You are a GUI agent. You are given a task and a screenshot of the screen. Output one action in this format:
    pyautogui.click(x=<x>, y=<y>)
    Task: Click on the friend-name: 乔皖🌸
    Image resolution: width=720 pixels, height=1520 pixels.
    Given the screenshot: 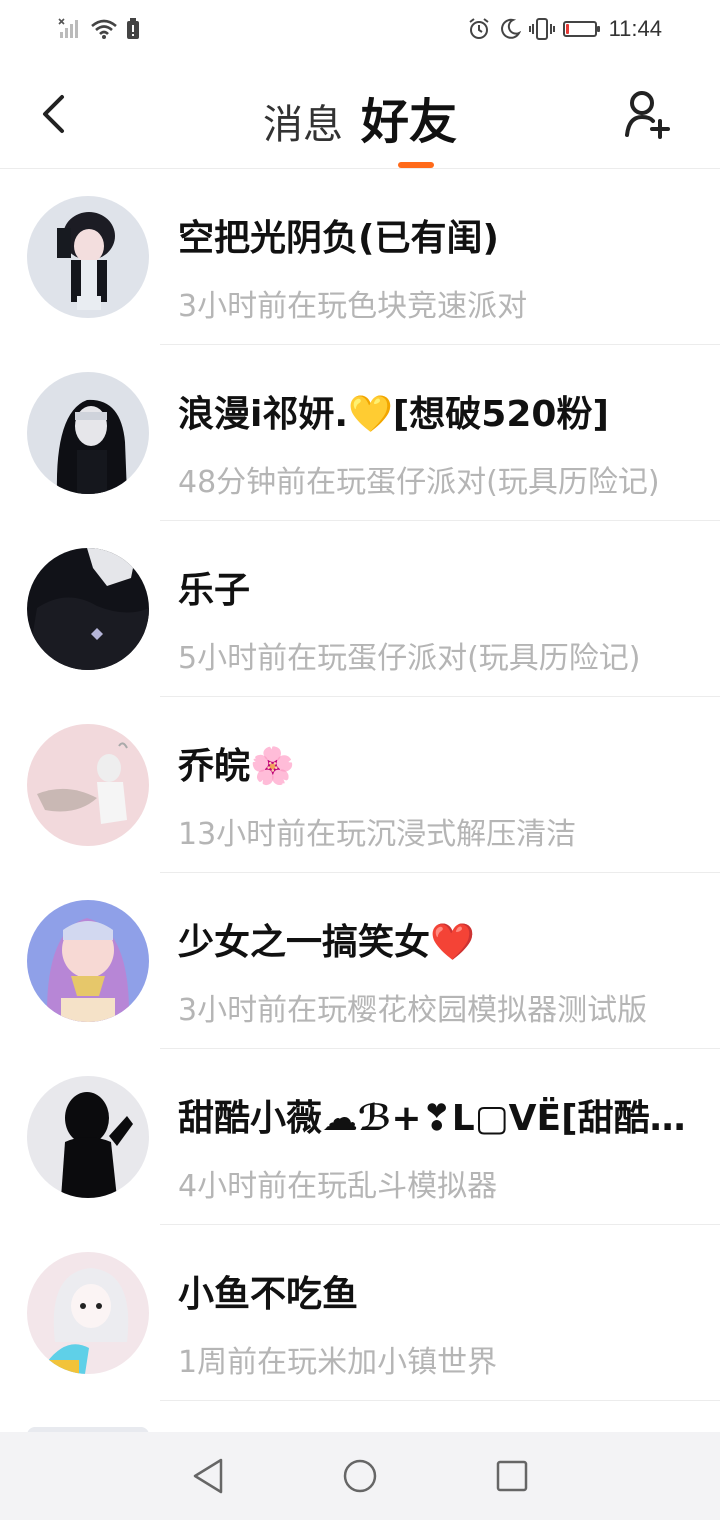 What is the action you would take?
    pyautogui.click(x=236, y=766)
    